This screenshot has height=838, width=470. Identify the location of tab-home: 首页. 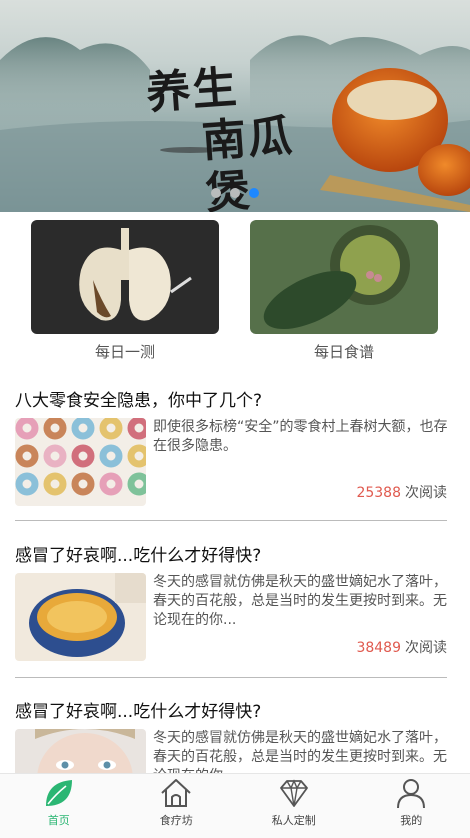
(59, 806).